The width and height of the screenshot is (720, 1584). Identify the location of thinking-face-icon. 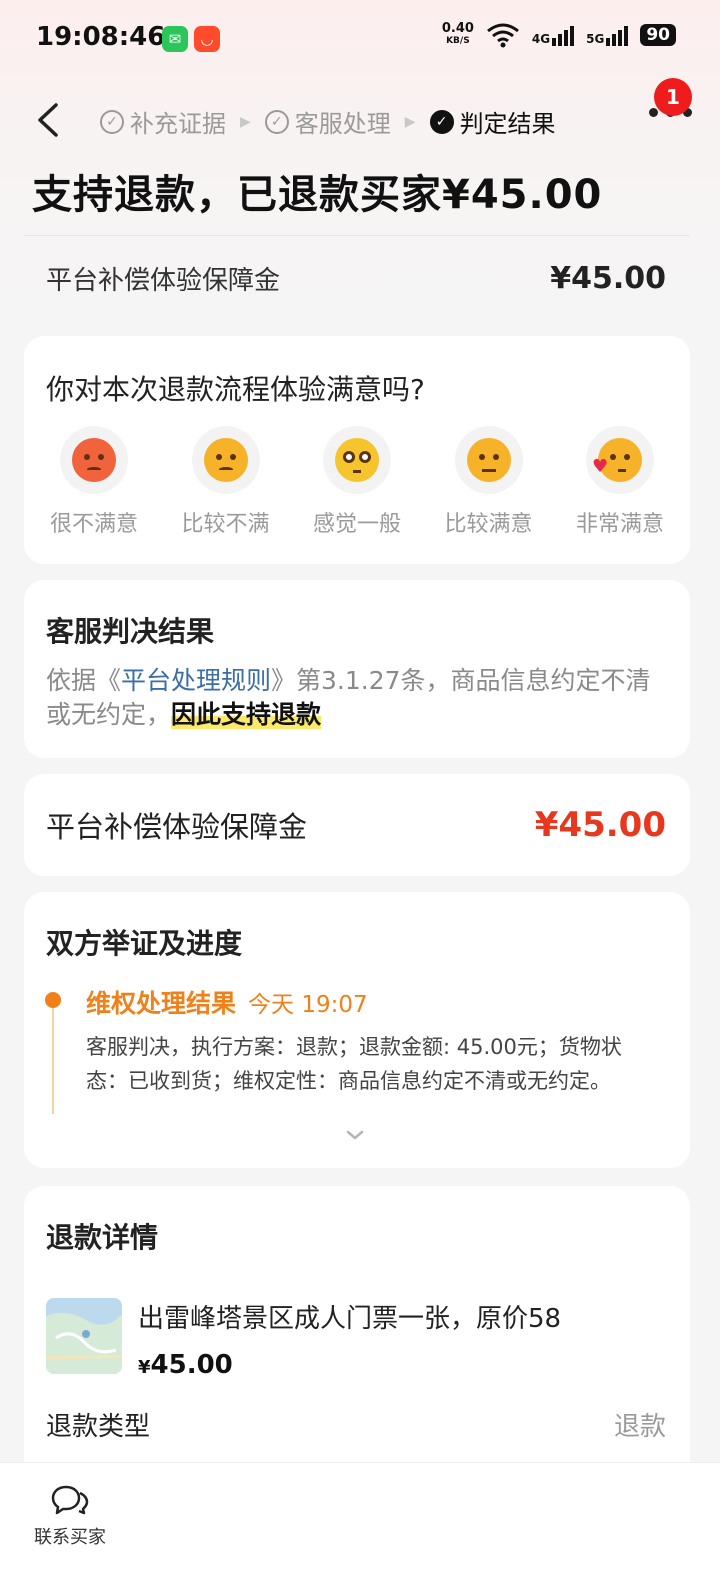
(225, 460).